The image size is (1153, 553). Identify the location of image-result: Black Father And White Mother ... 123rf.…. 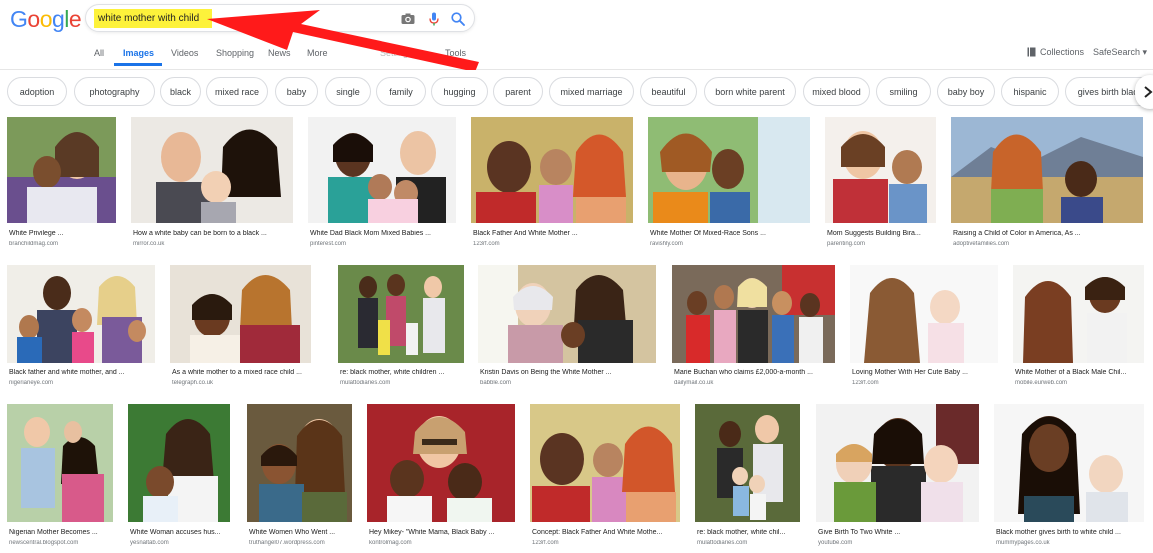
(553, 185).